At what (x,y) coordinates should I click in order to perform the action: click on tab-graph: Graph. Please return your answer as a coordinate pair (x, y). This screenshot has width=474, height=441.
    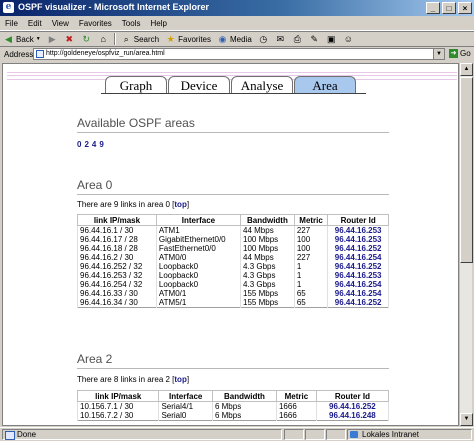
    Looking at the image, I should click on (136, 84).